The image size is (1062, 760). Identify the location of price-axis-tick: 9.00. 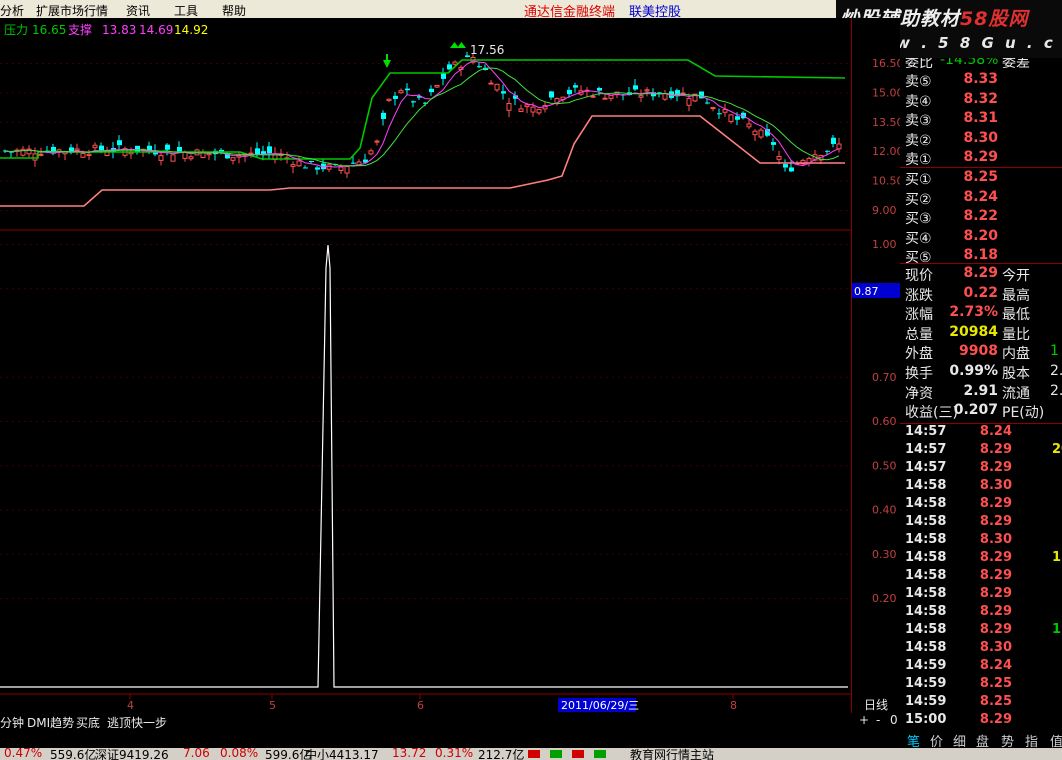
(884, 210).